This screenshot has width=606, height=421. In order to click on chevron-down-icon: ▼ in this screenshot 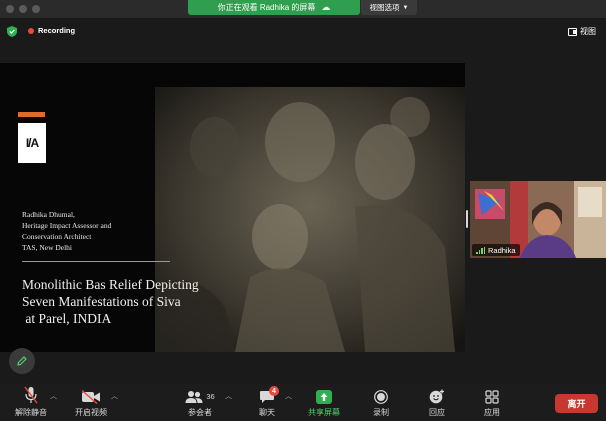, I will do `click(405, 7)`.